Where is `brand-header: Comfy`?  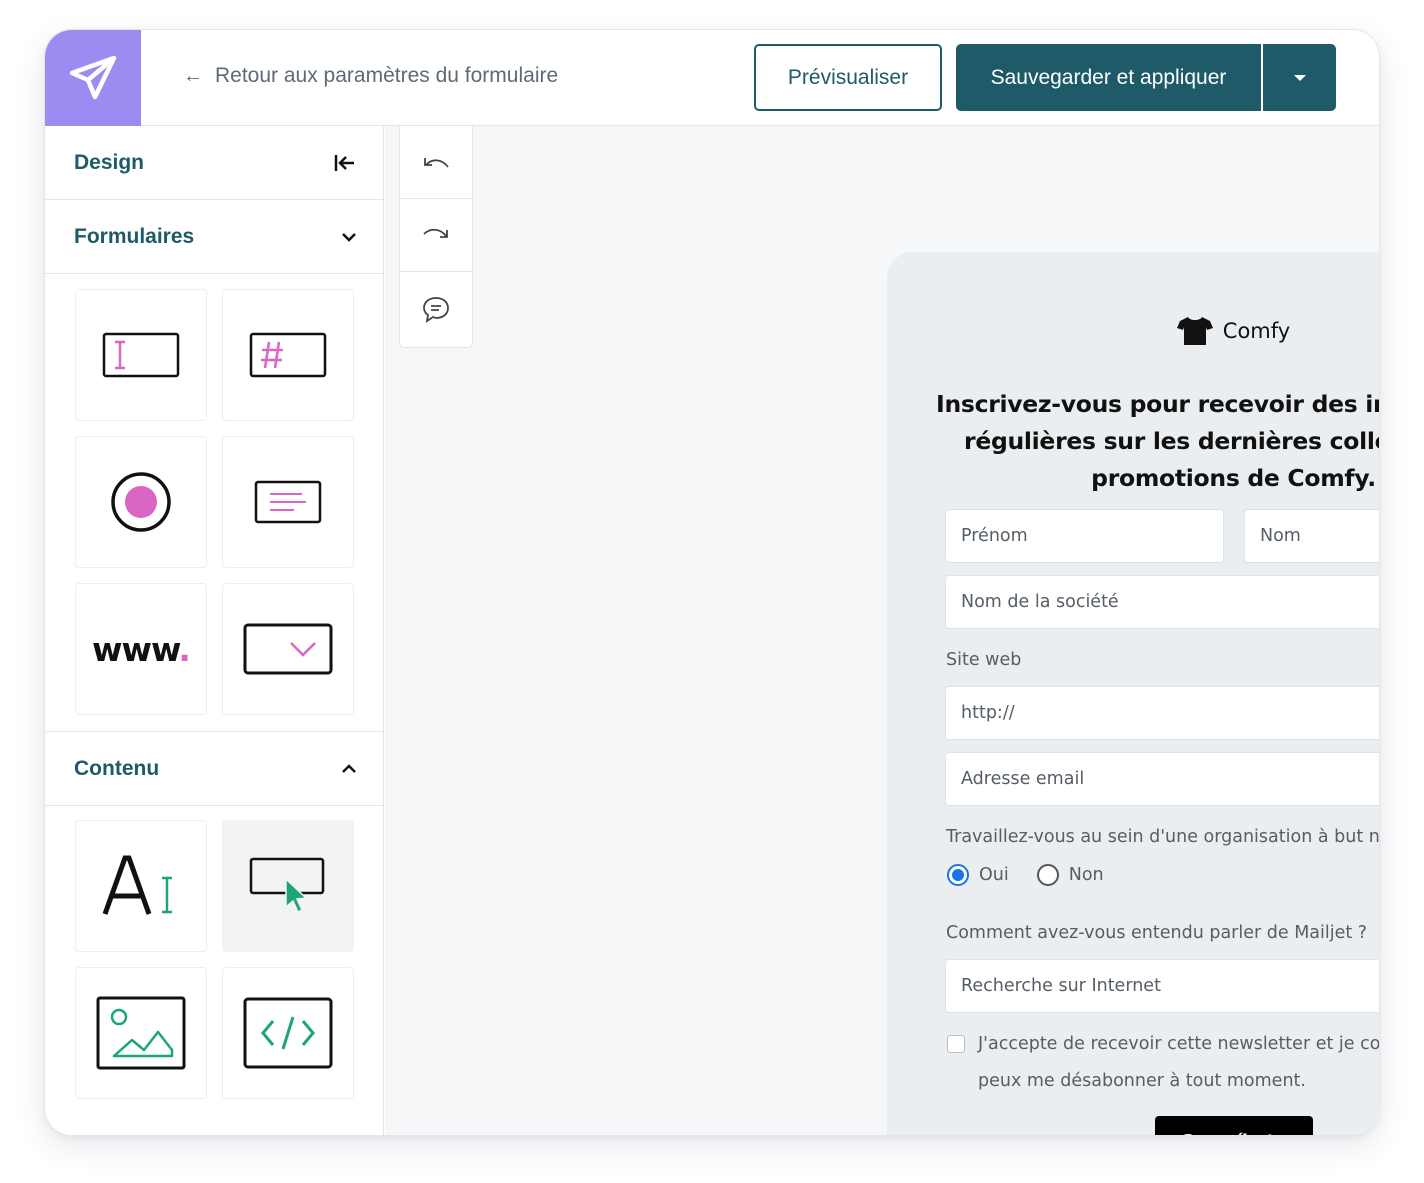
brand-header: Comfy is located at coordinates (1133, 331).